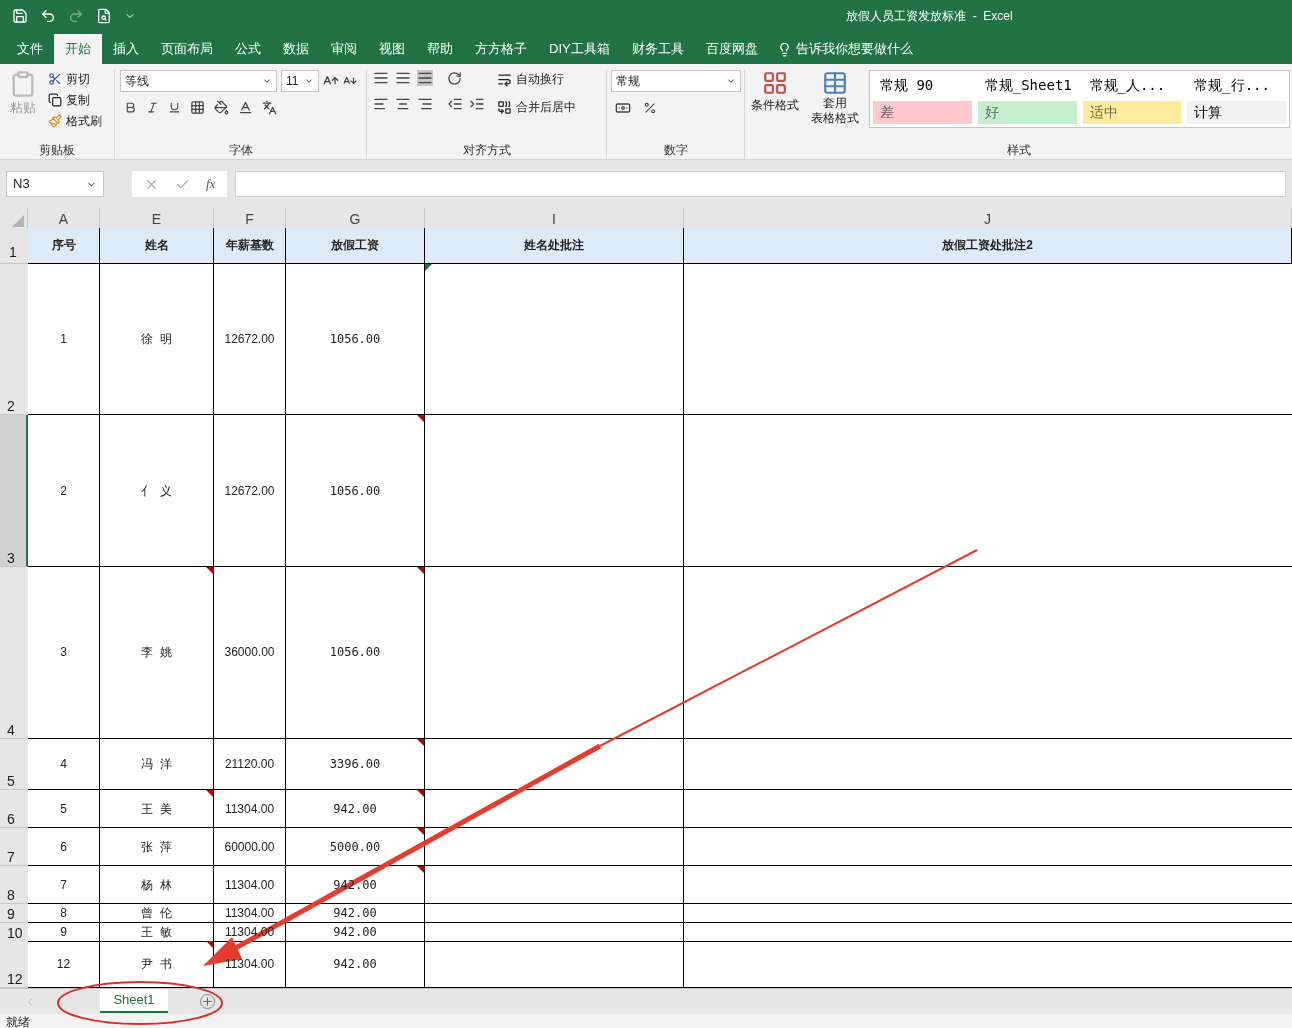  Describe the element at coordinates (536, 79) in the screenshot. I see `wrap-text-button: 自动换行` at that location.